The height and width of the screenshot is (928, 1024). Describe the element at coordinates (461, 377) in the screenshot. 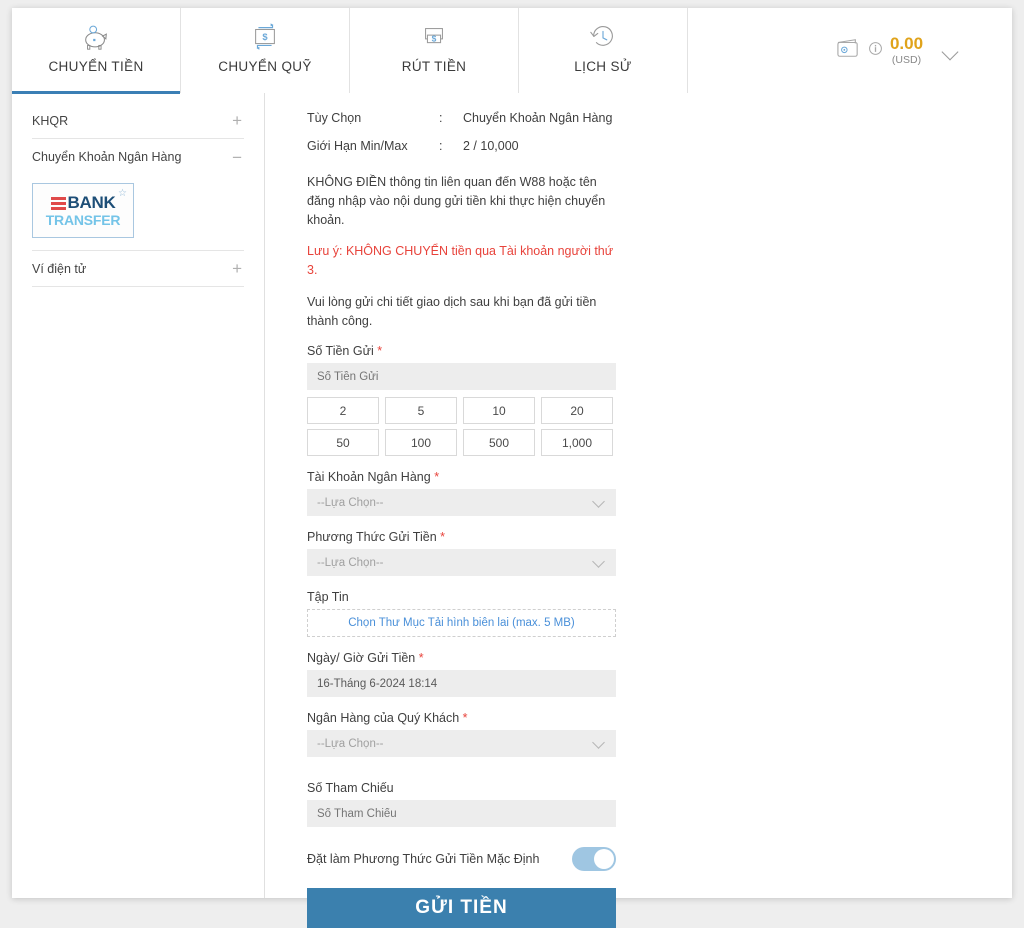

I see `amount-input` at that location.